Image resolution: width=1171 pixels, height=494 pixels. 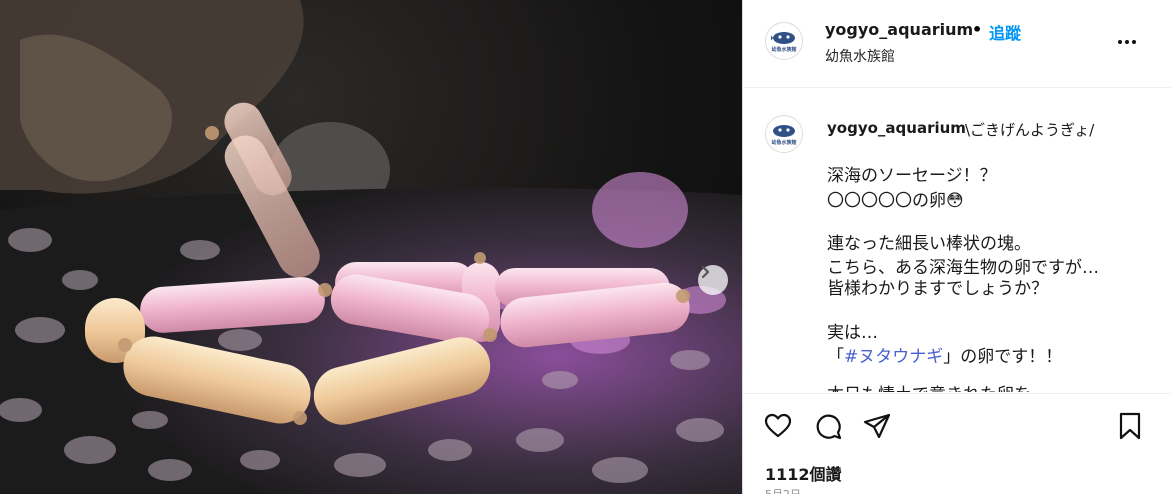 I want to click on hashtag-prefix: 「, so click(x=835, y=357).